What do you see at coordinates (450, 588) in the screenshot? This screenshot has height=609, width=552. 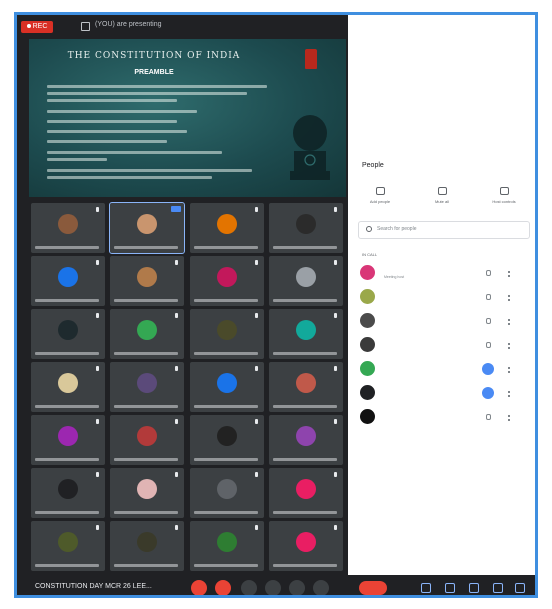 I see `people-icon` at bounding box center [450, 588].